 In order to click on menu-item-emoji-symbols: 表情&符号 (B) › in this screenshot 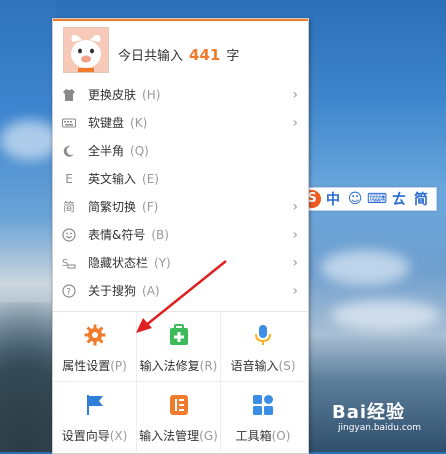, I will do `click(180, 235)`.